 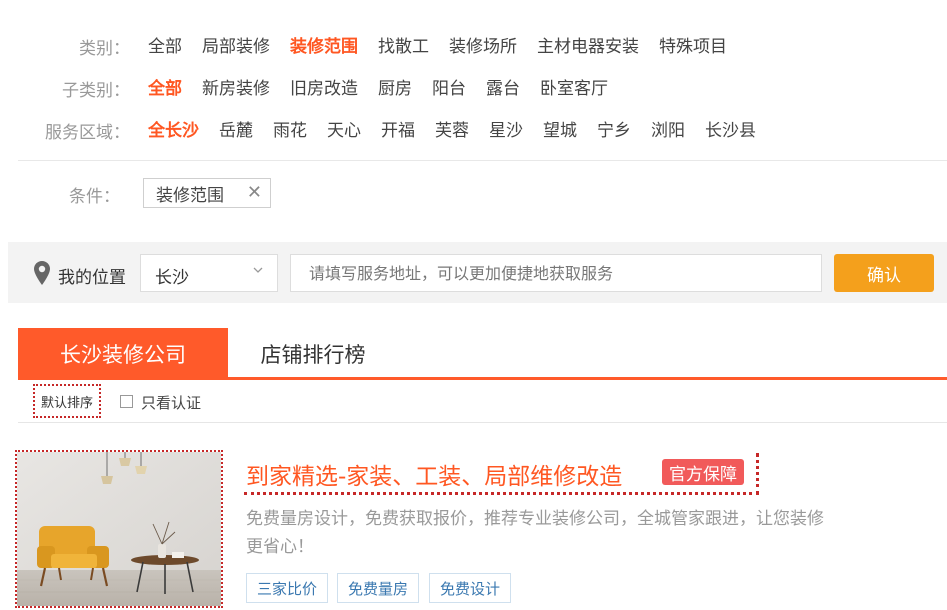 I want to click on certified-only-label: 只看认证, so click(x=171, y=402).